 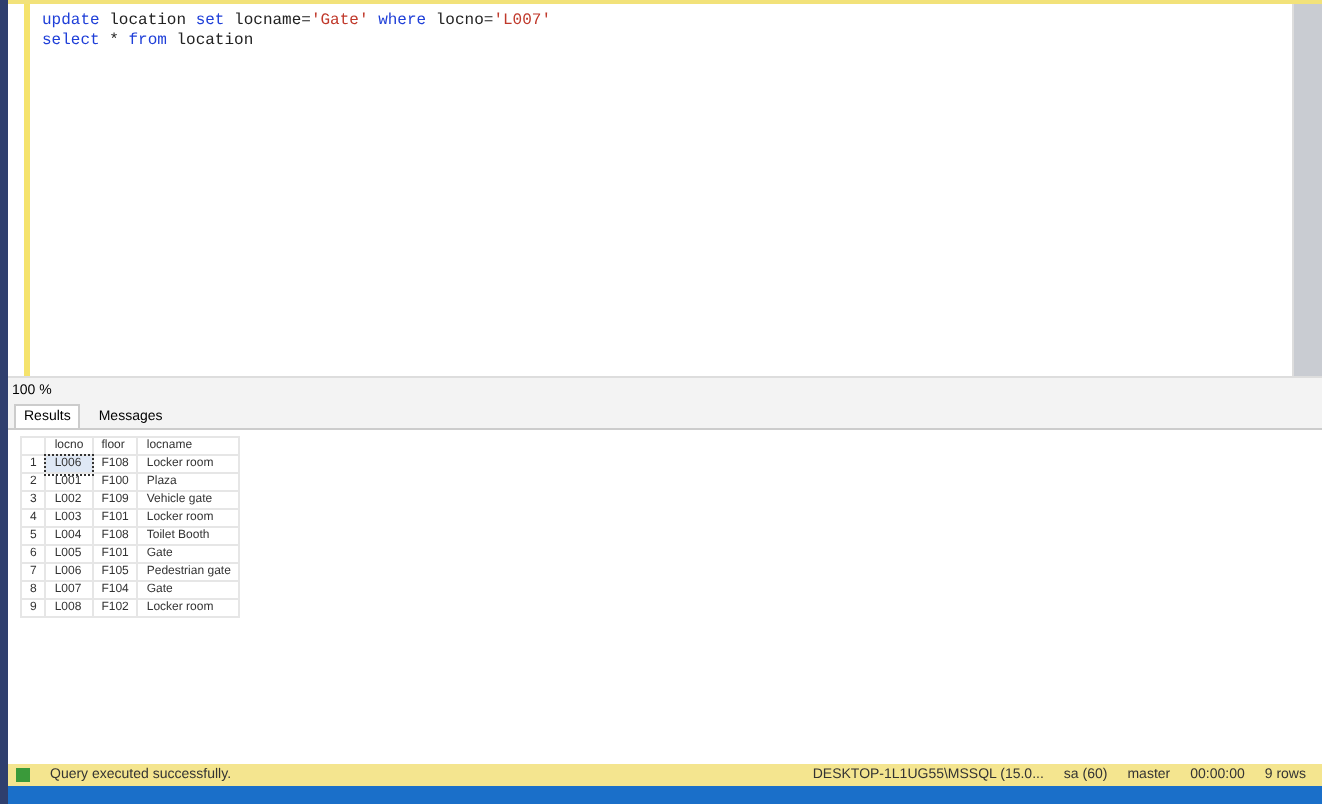 What do you see at coordinates (23, 775) in the screenshot?
I see `success-icon` at bounding box center [23, 775].